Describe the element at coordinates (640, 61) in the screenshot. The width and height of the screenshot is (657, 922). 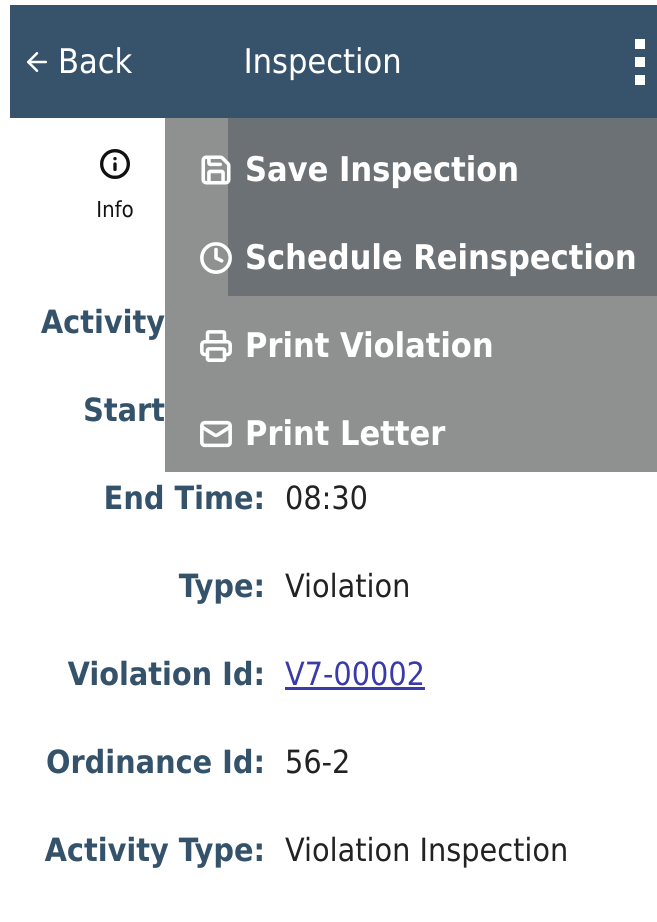
I see `more-icon` at that location.